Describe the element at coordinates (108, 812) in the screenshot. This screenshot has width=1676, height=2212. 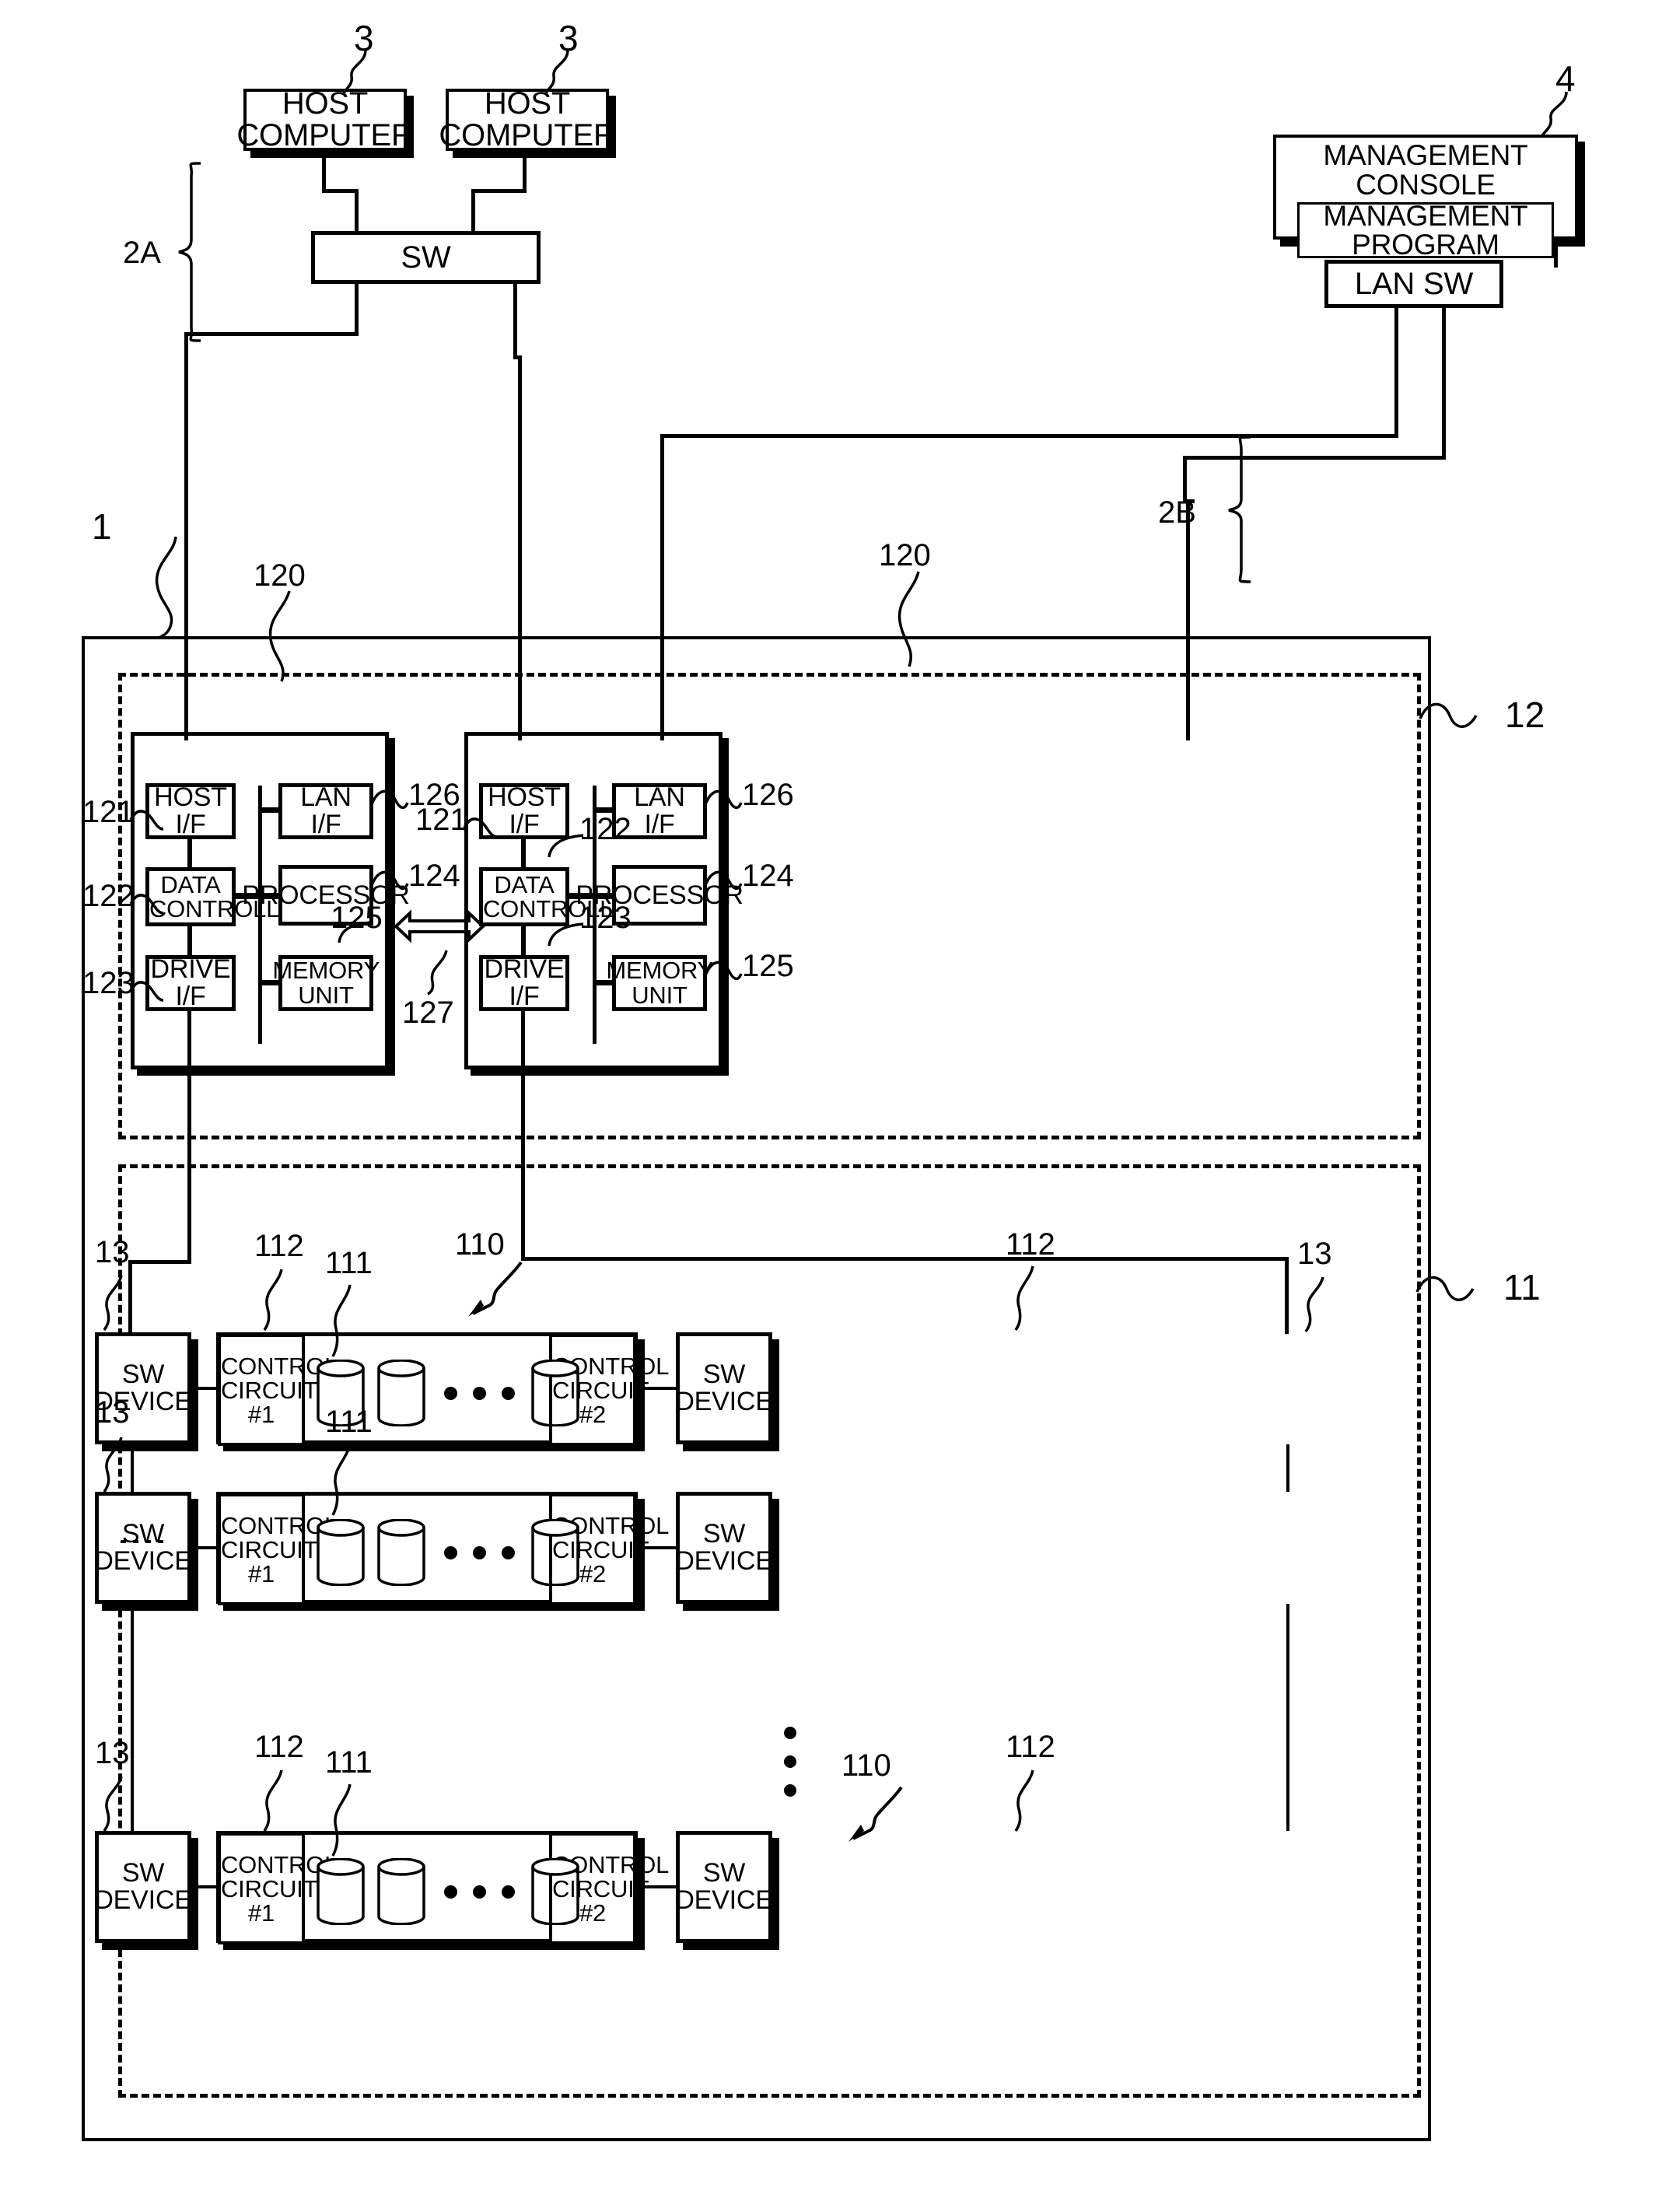
I see `ref-numeral-121-left: 121` at that location.